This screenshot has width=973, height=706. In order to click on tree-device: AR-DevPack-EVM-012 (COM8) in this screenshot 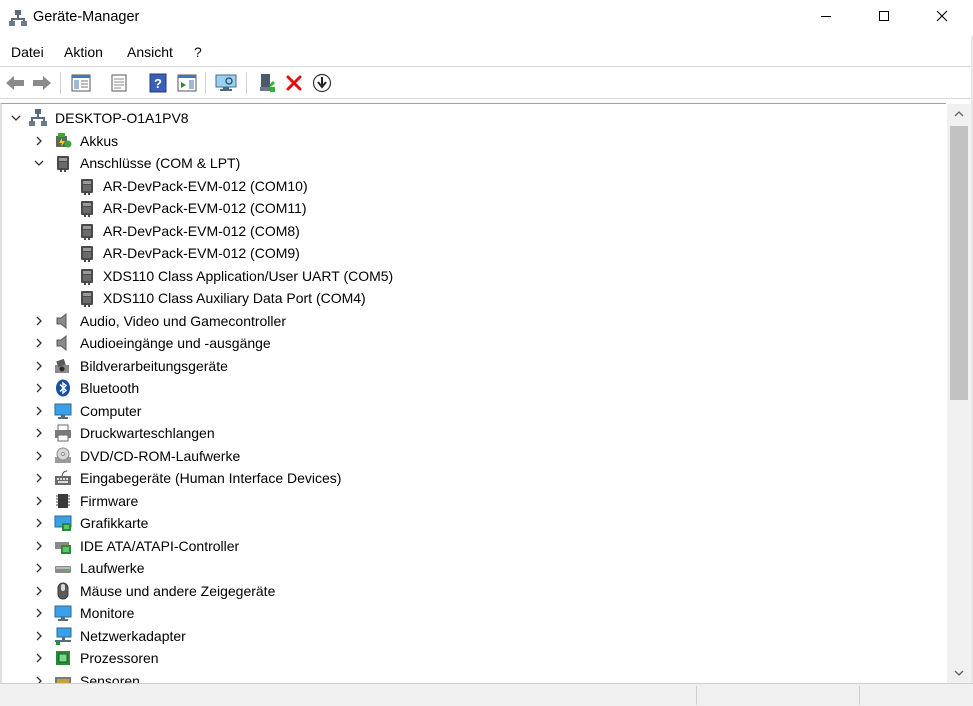, I will do `click(472, 231)`.